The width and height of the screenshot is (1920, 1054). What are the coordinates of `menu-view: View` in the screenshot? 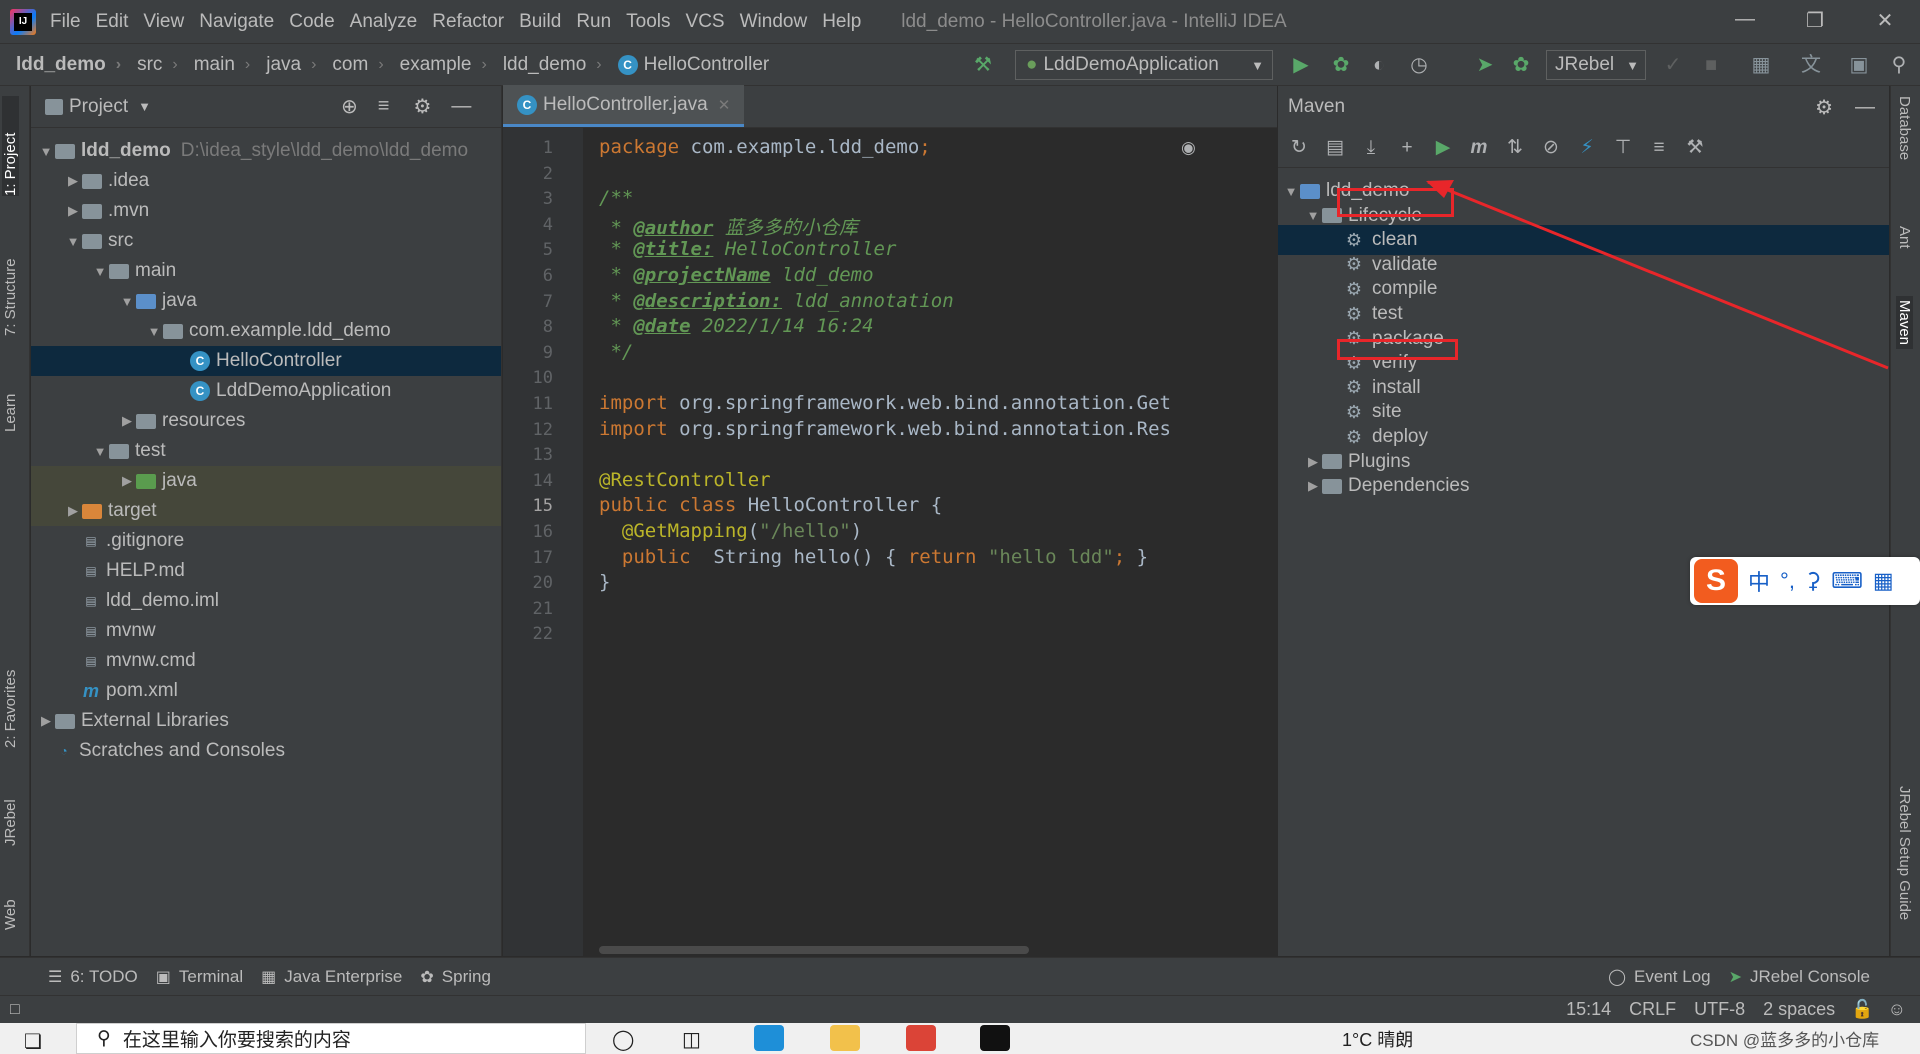 It's located at (163, 22).